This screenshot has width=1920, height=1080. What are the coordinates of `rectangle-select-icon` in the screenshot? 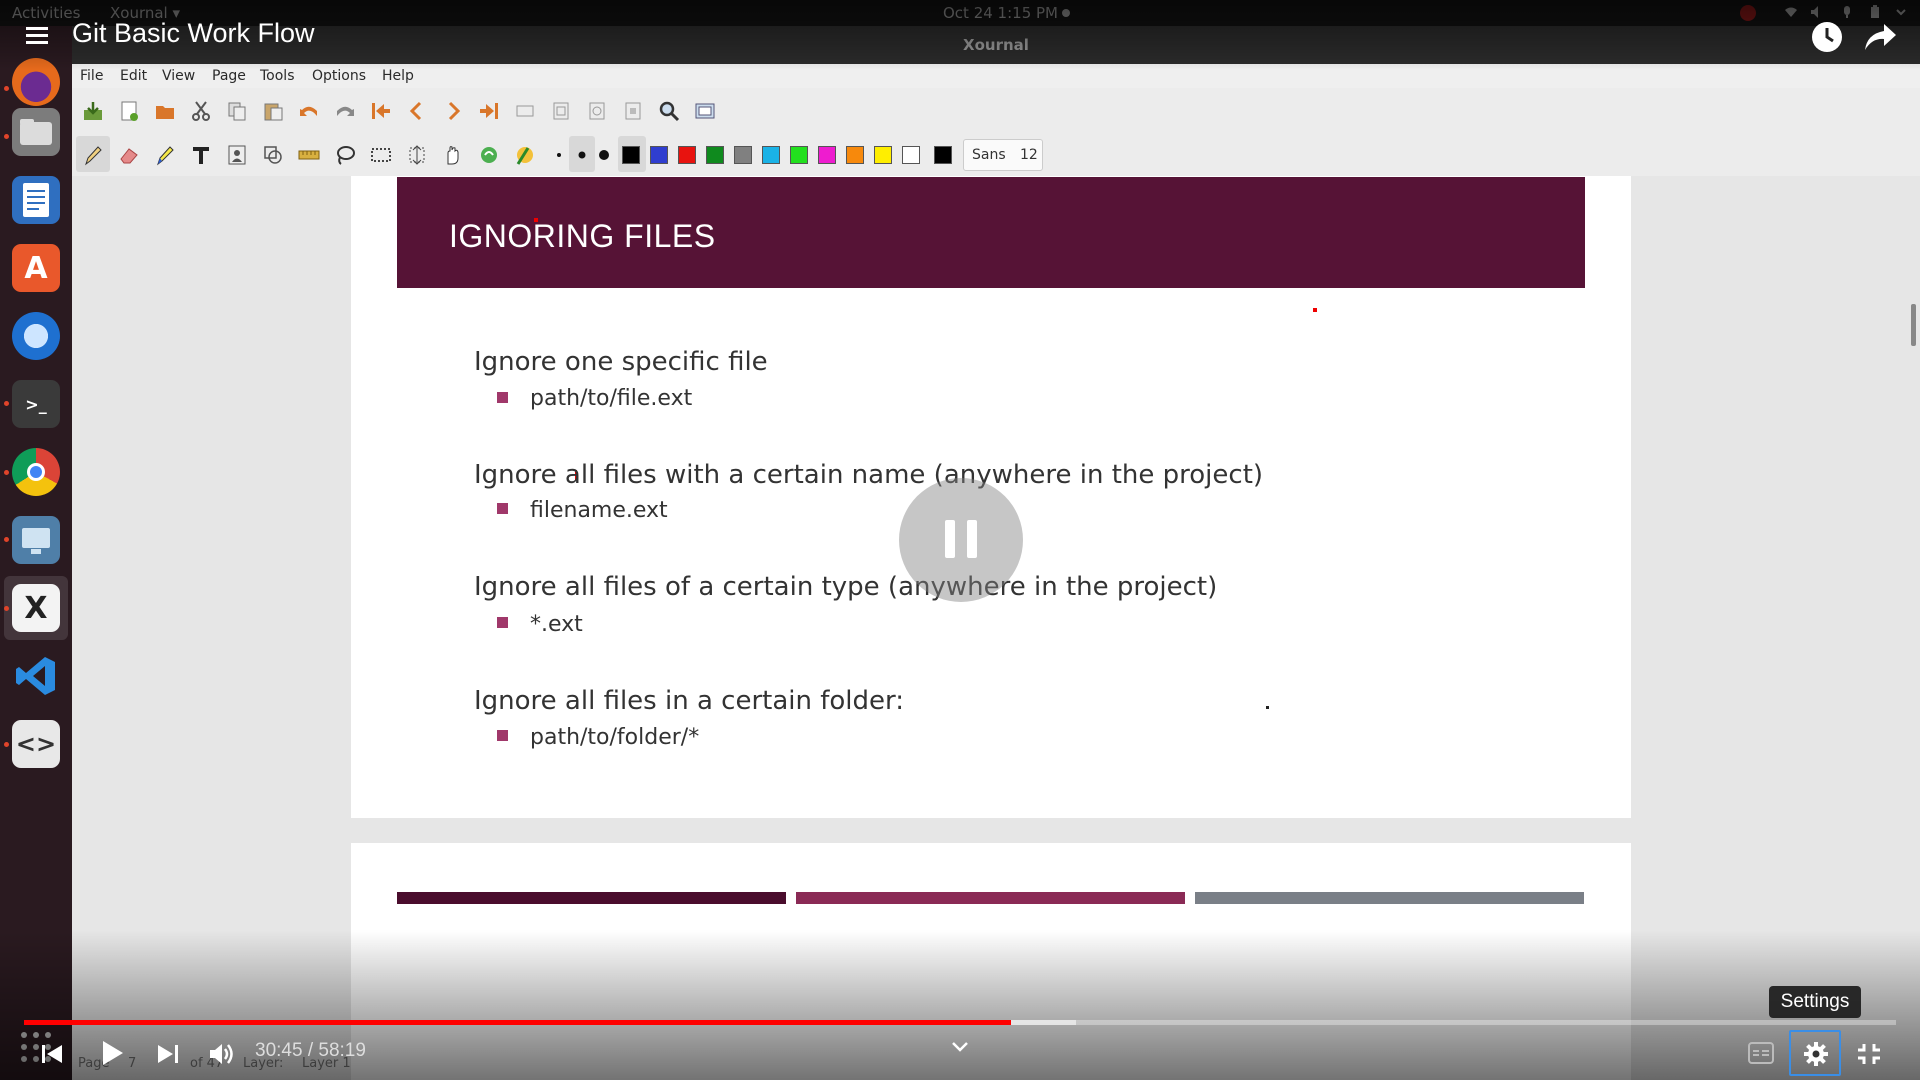 It's located at (381, 155).